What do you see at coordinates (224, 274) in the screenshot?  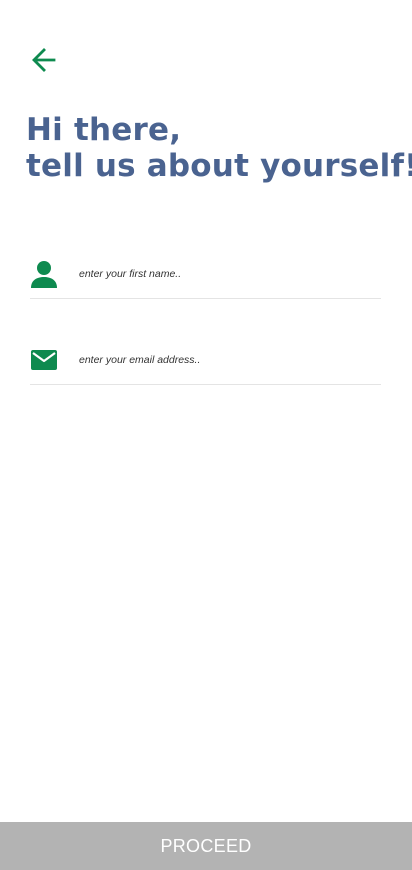 I see `first-name-input` at bounding box center [224, 274].